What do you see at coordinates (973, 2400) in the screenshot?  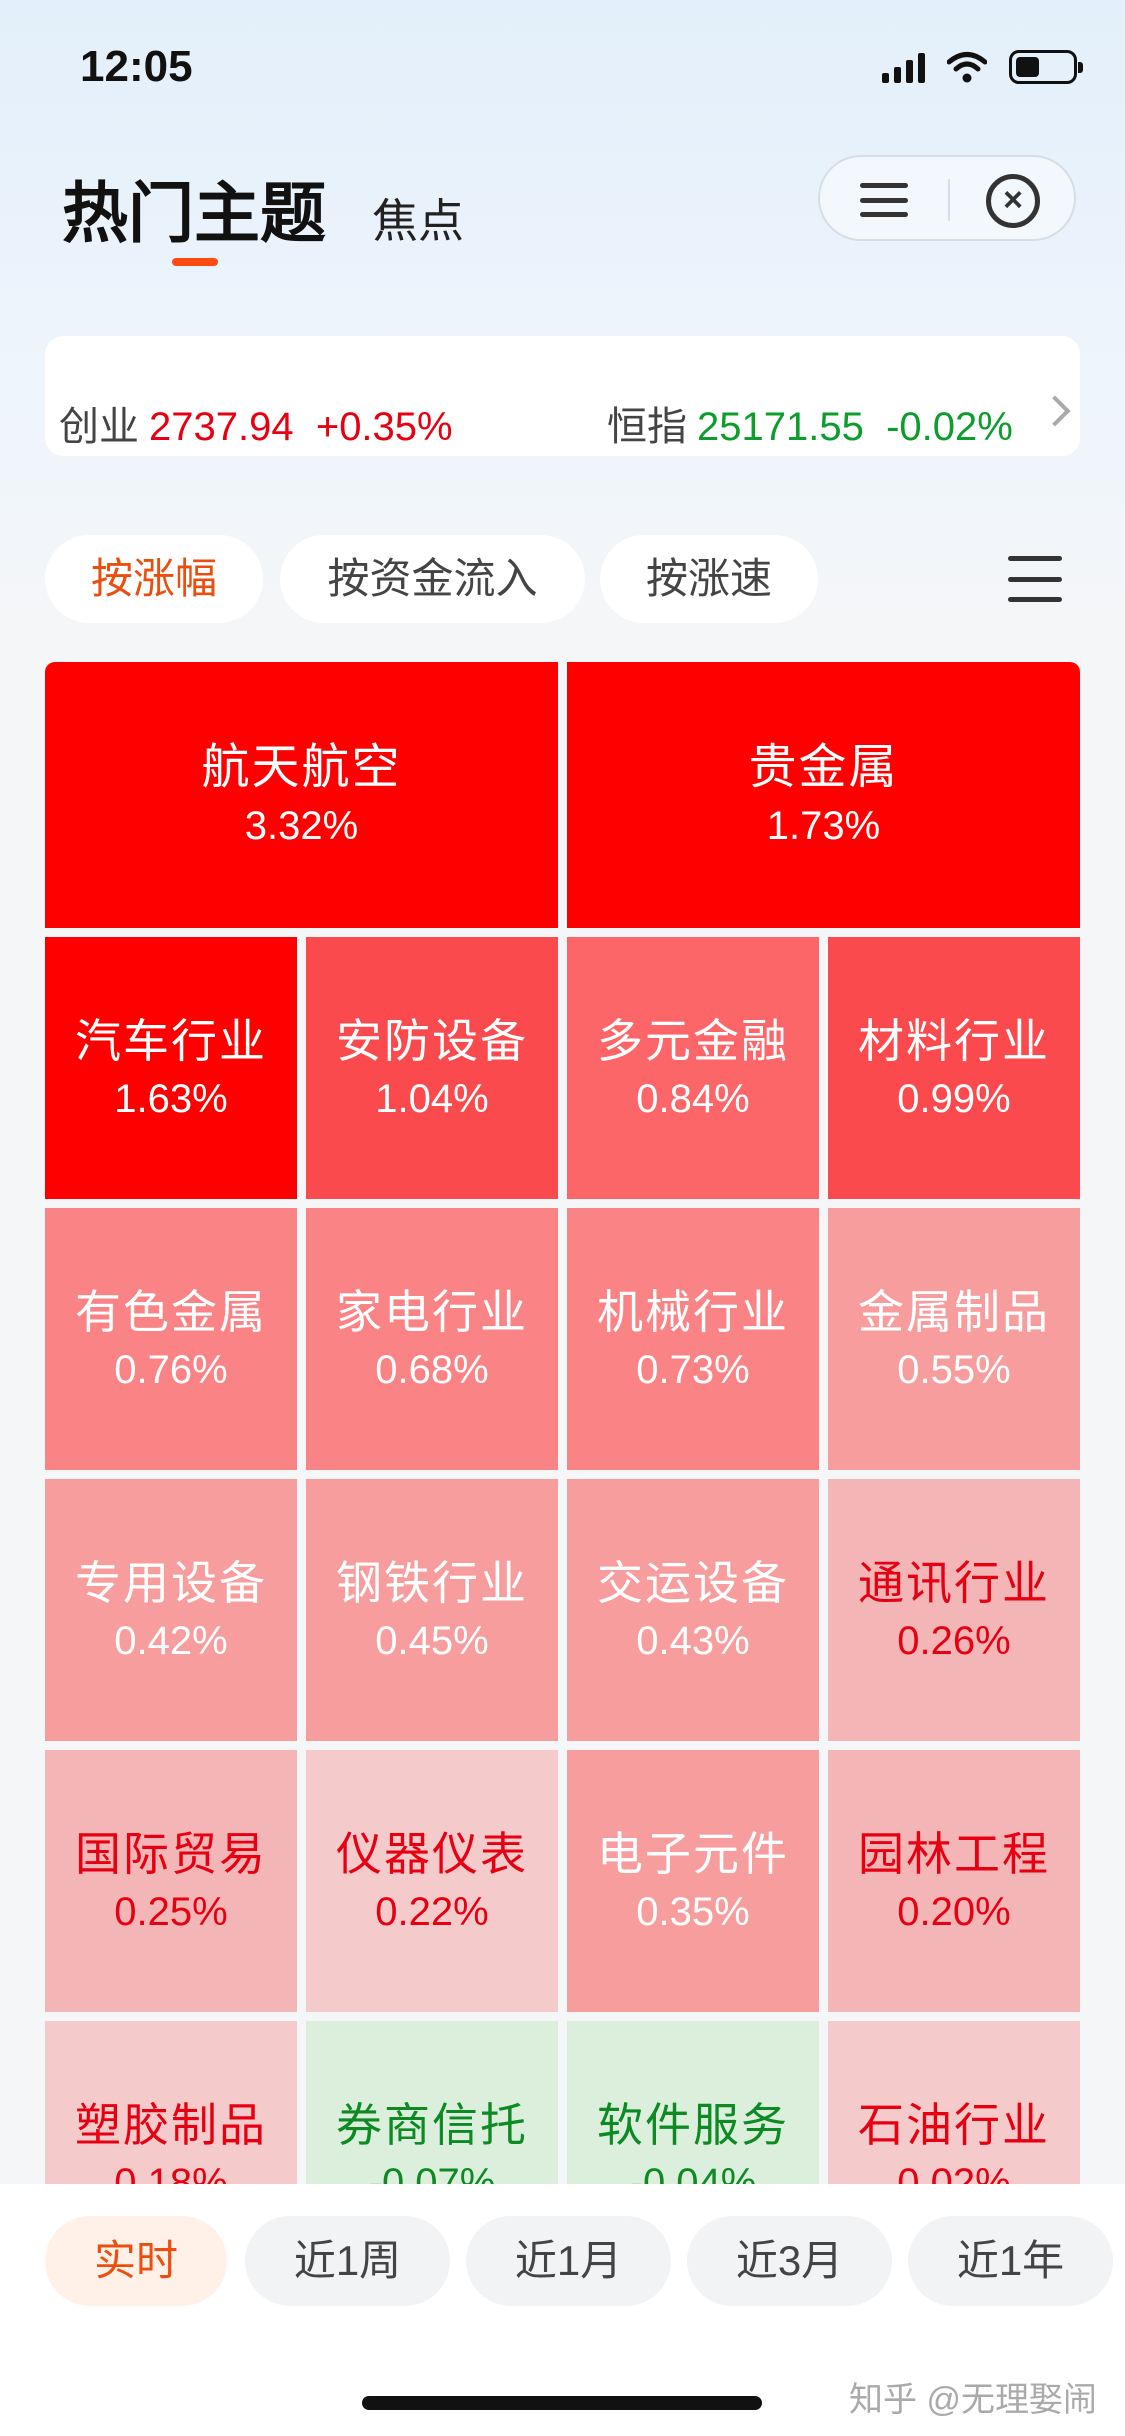 I see `watermark: 知乎 @无理娶闹` at bounding box center [973, 2400].